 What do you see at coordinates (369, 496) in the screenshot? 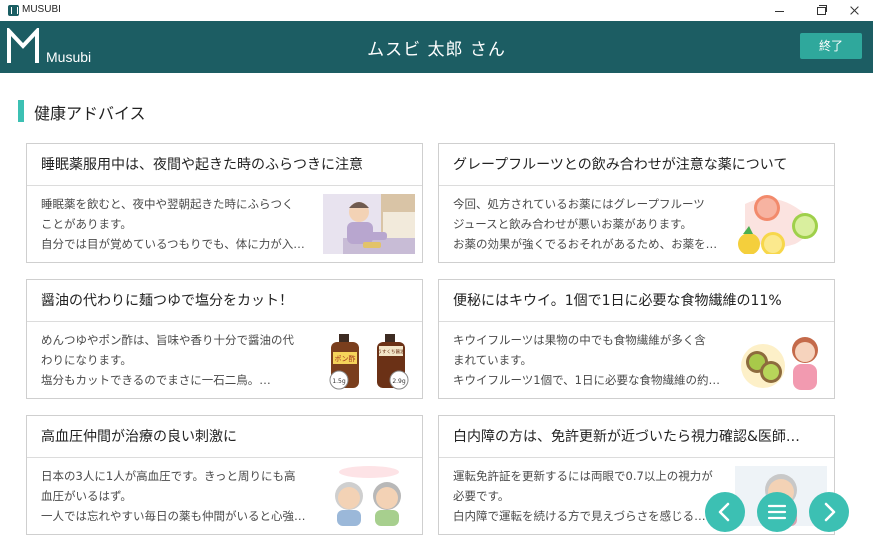
I see `elderly-friends-illustration` at bounding box center [369, 496].